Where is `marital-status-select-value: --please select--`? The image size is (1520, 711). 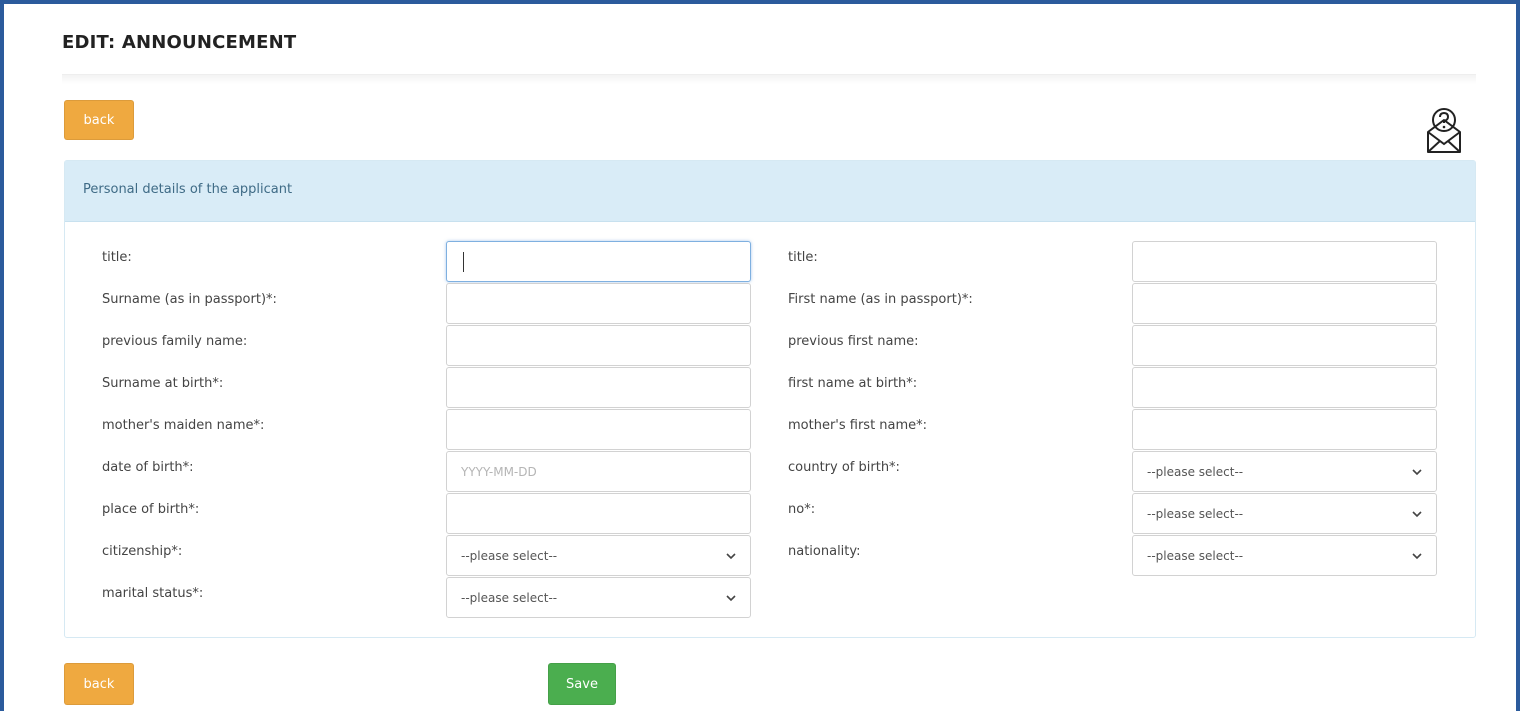
marital-status-select-value: --please select-- is located at coordinates (509, 597).